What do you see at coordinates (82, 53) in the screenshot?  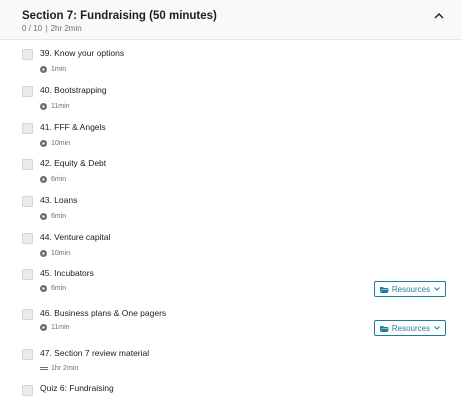 I see `lecture-title: 39. Know your options` at bounding box center [82, 53].